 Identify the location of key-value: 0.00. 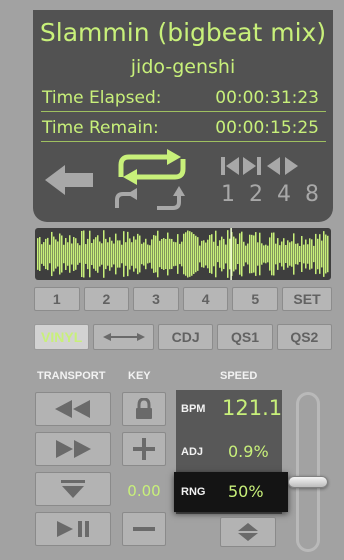
(144, 491).